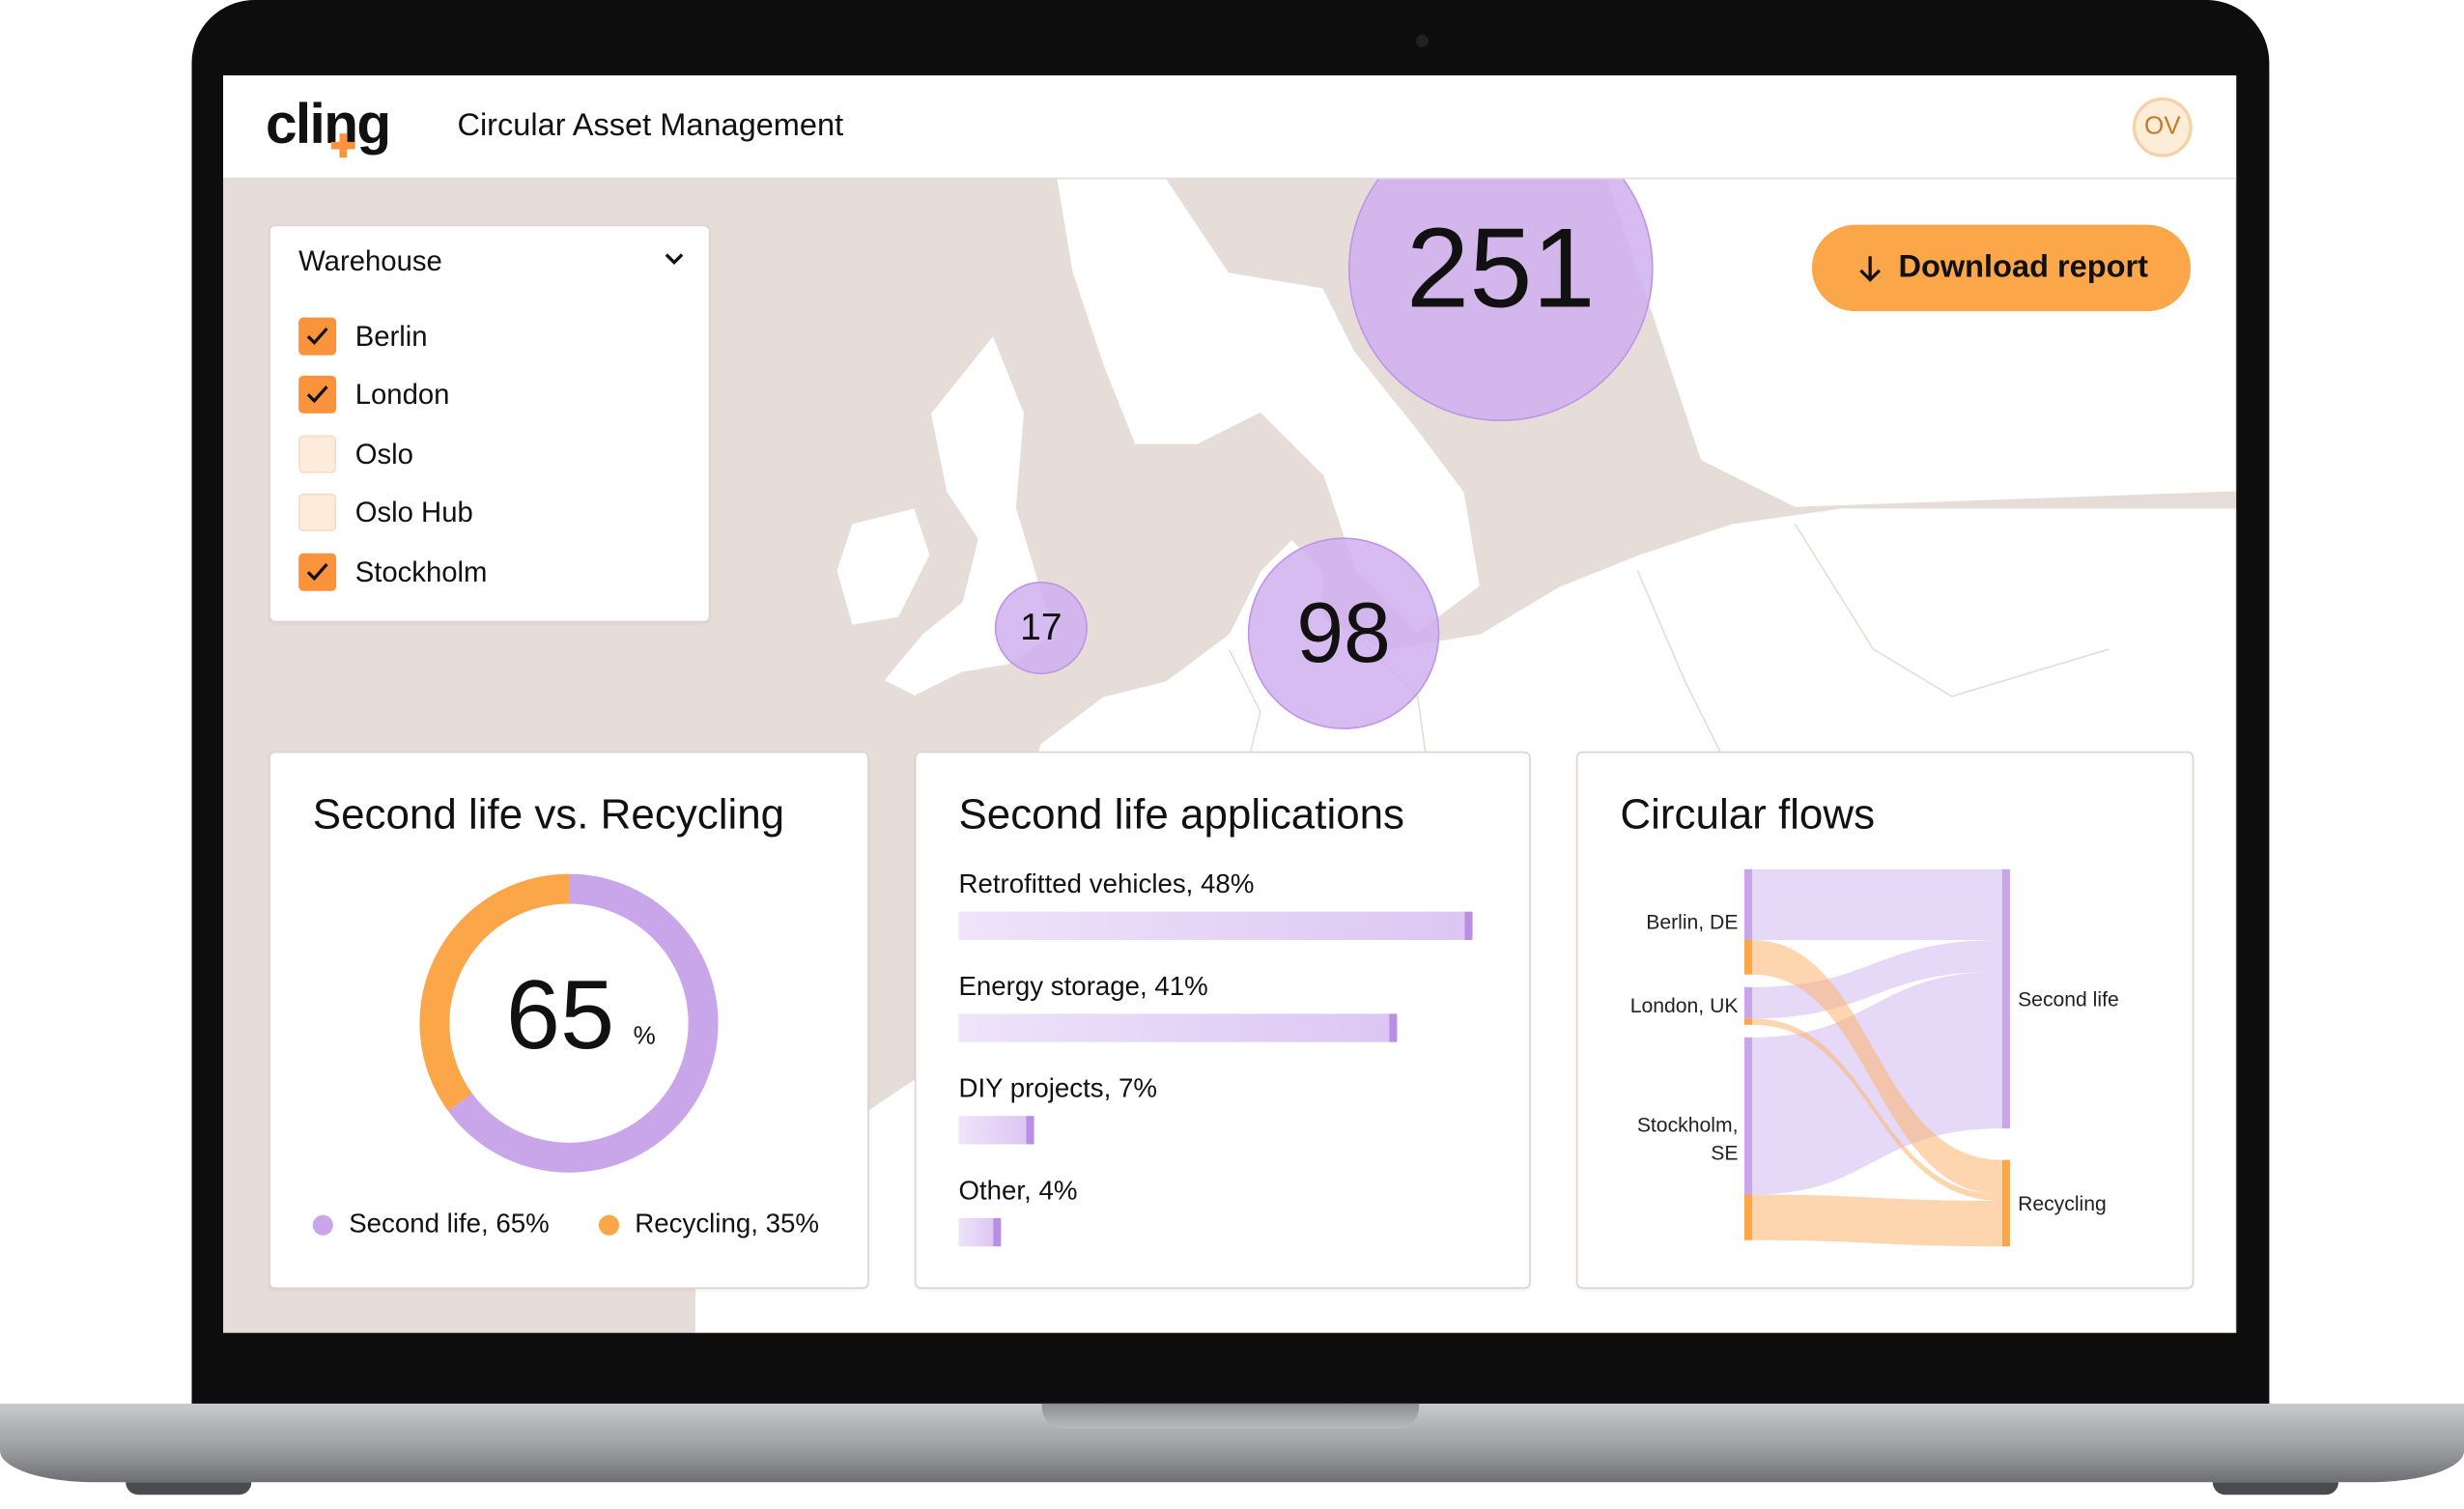 The width and height of the screenshot is (2464, 1509). Describe the element at coordinates (1230, 127) in the screenshot. I see `app-header: cling ✚ Circular Asset Management OV` at that location.